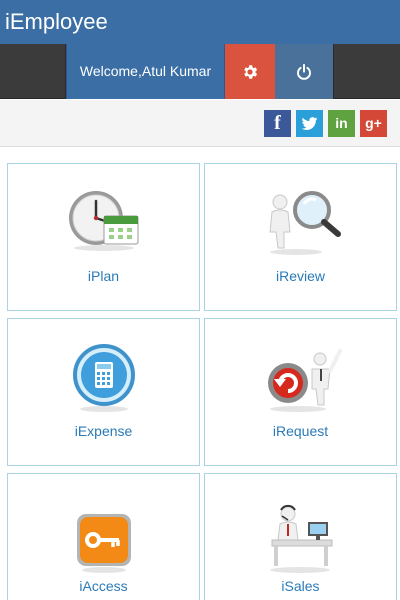 Image resolution: width=400 pixels, height=600 pixels. I want to click on nav-bar: Welcome,Atul Kumar, so click(200, 71).